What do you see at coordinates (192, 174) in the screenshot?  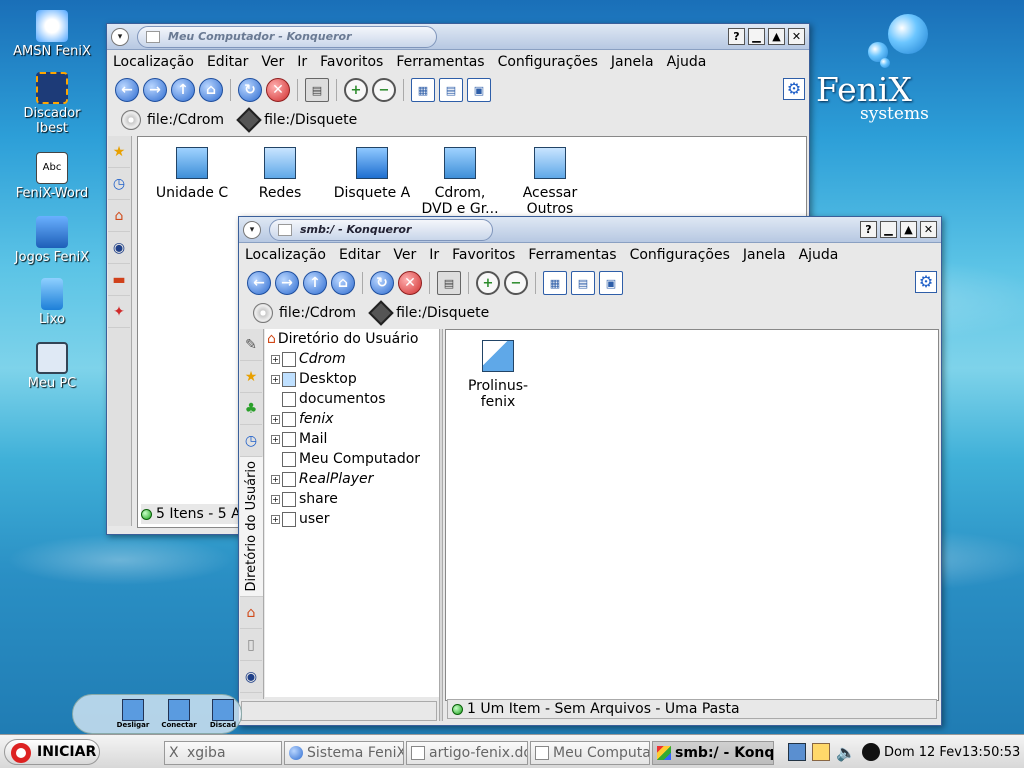 I see `file-item-unidade-c: Unidade C` at bounding box center [192, 174].